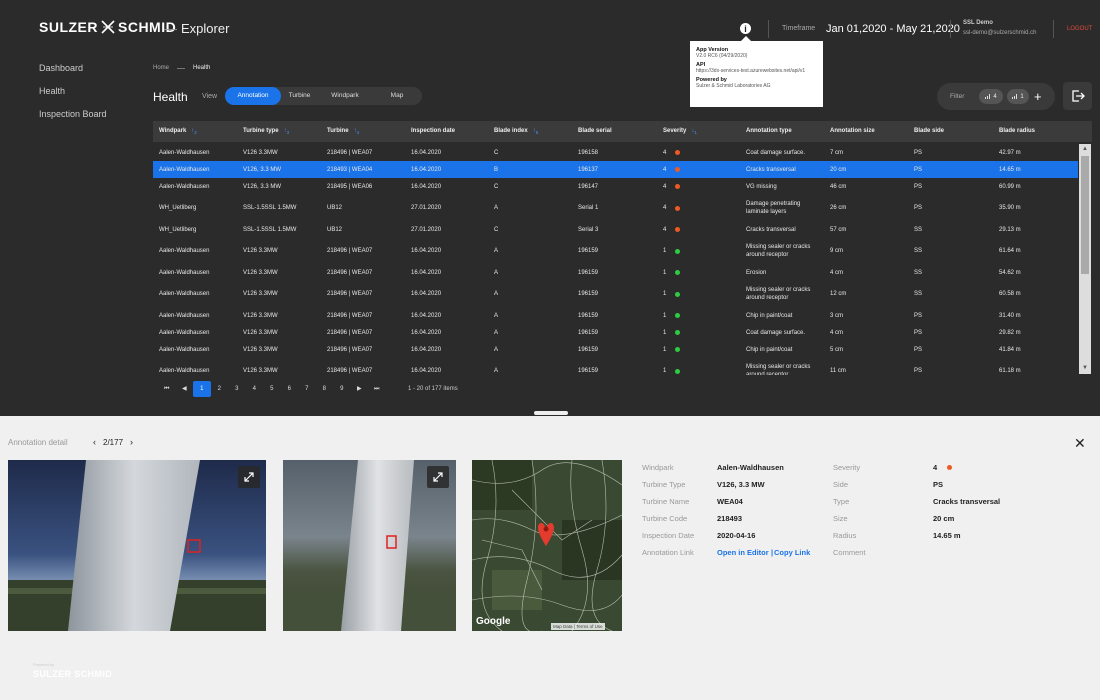 The image size is (1100, 700). I want to click on filter-chip-value: 1, so click(1022, 96).